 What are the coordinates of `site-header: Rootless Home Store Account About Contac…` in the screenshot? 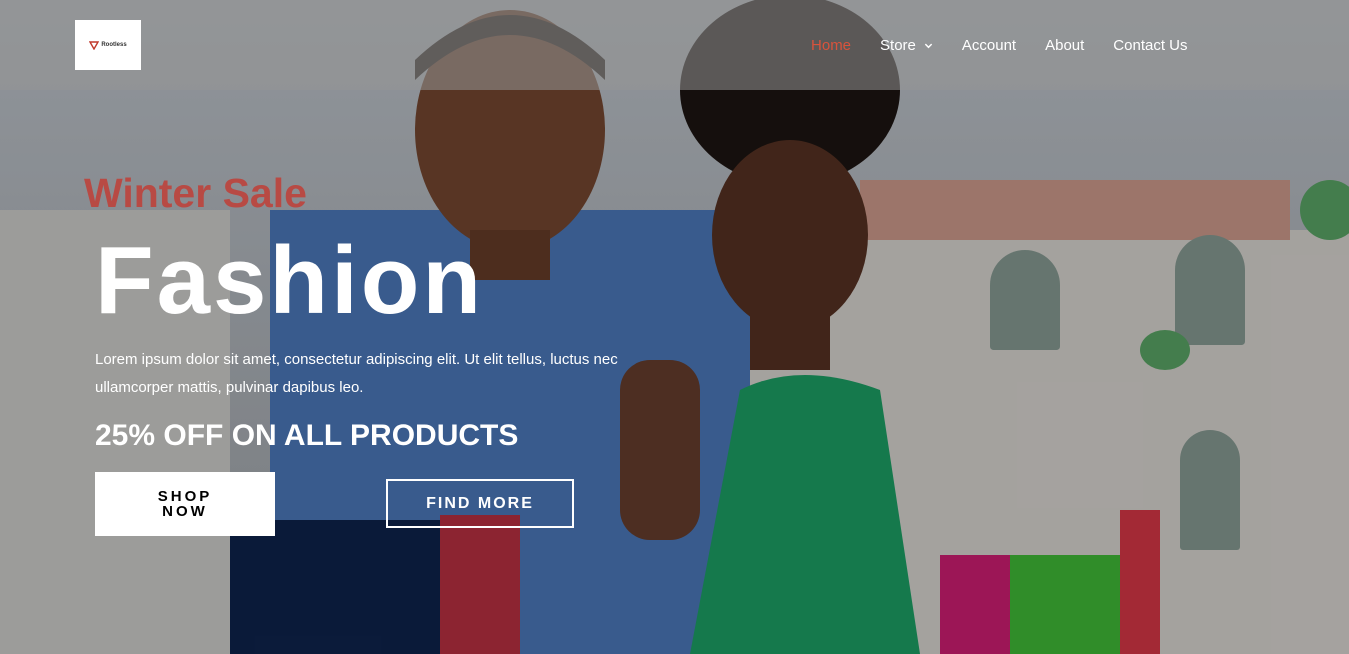 It's located at (674, 45).